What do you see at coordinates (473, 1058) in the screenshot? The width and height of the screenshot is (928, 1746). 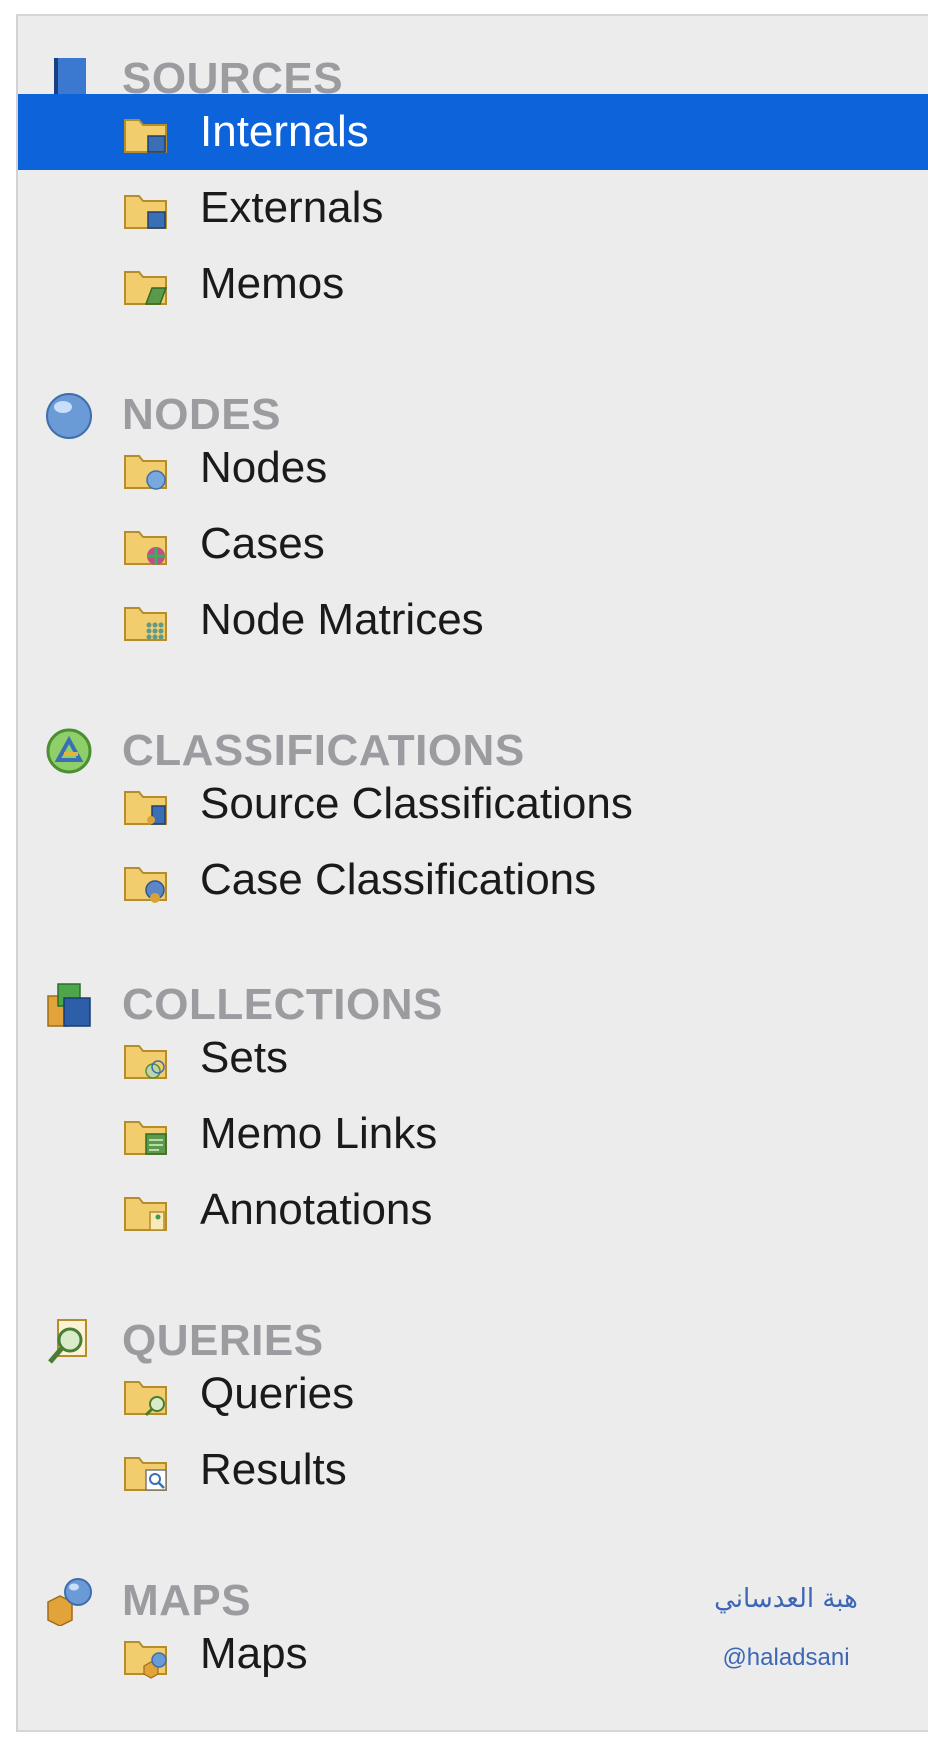 I see `sidebar-item-sets: Sets` at bounding box center [473, 1058].